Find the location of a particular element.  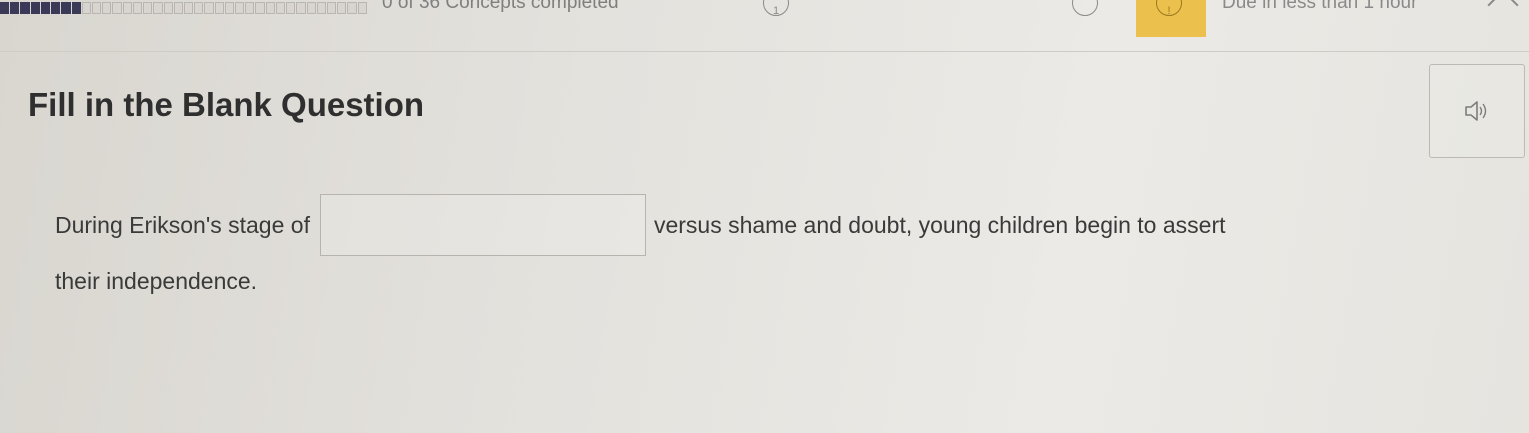

step-indicator-button: 1 is located at coordinates (776, 8).